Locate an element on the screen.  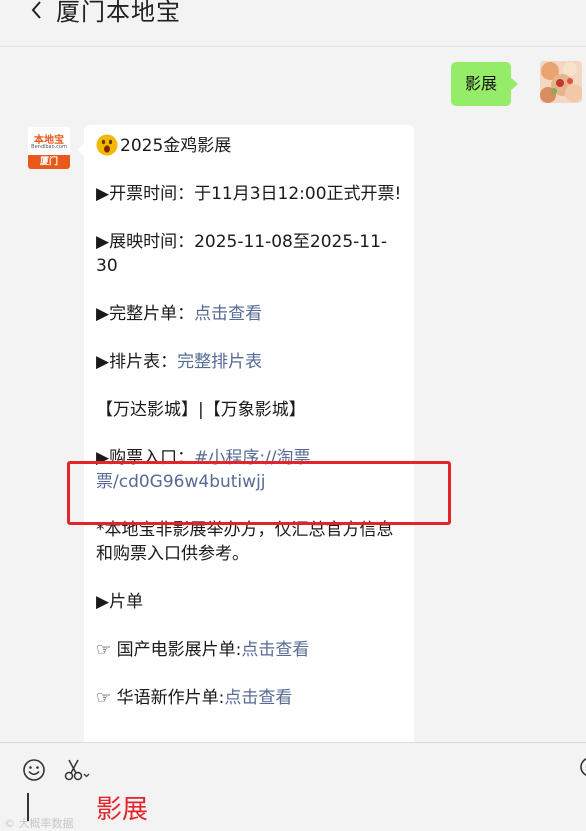
screening-time: ▶展映时间：2025-11-08至2025-11-30 is located at coordinates (249, 254).